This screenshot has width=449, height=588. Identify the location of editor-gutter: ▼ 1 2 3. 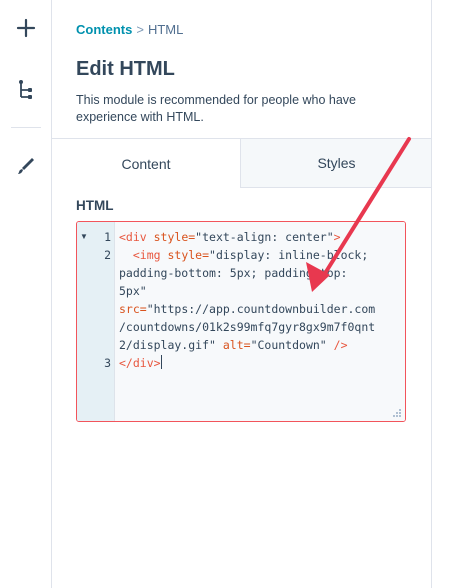
(96, 321).